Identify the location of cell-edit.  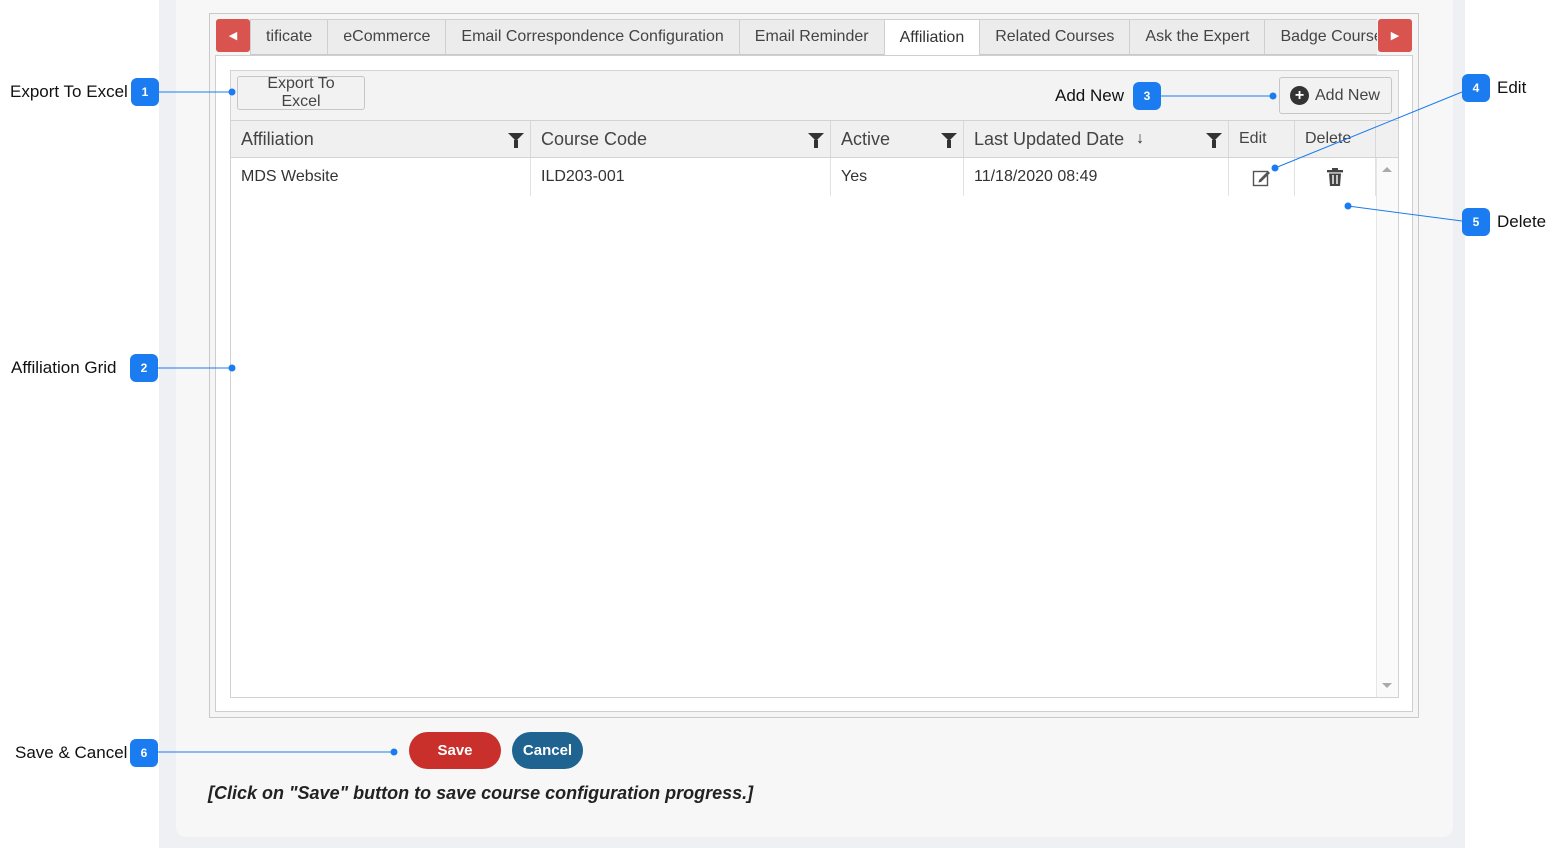
(1262, 177).